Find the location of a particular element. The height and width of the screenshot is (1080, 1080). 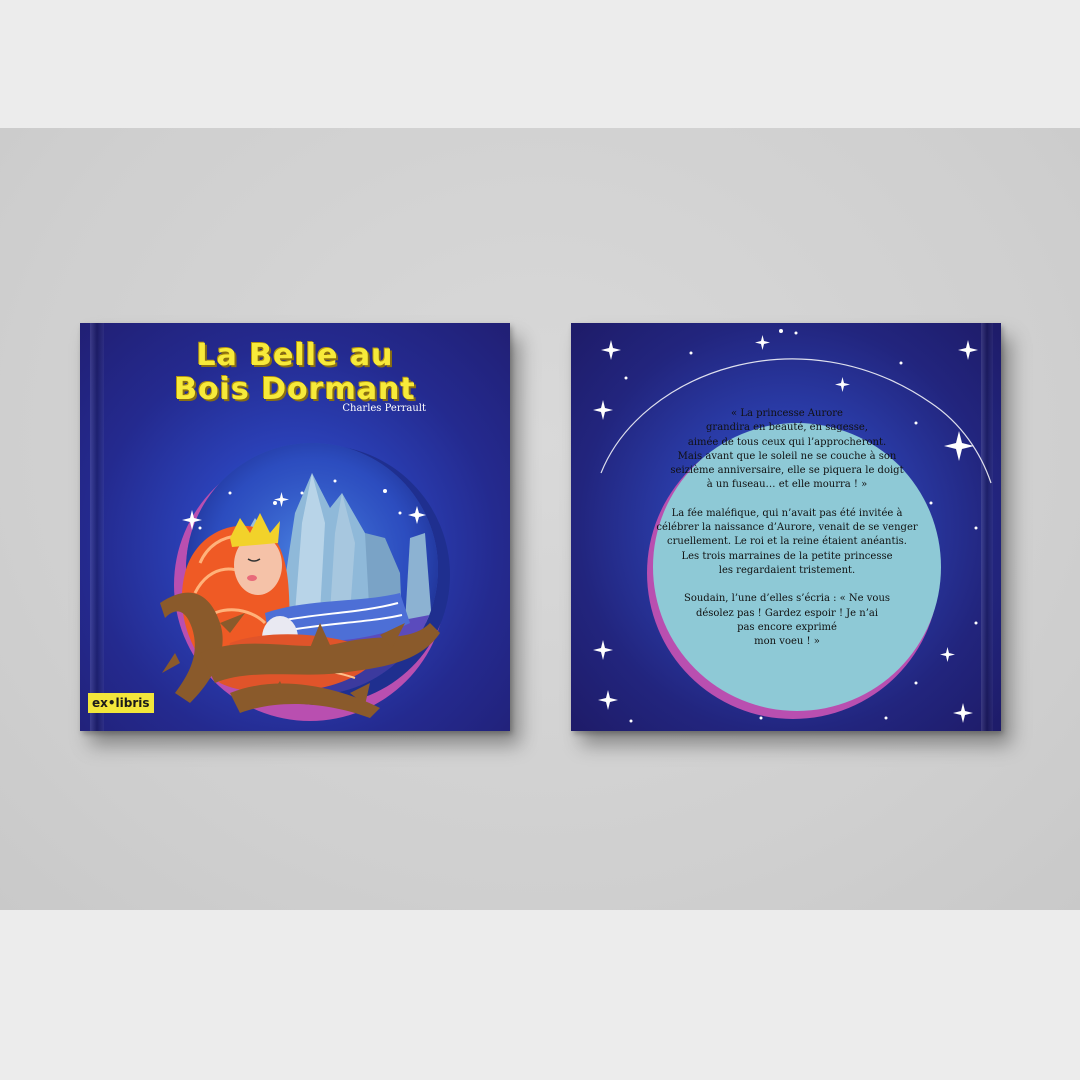

text-line: à un fuseau… et elle mourra ! » is located at coordinates (787, 485).